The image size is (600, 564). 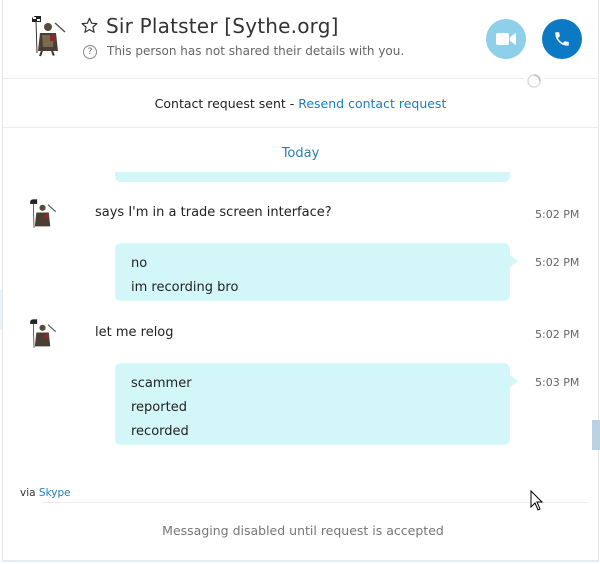 I want to click on phone-icon, so click(x=562, y=39).